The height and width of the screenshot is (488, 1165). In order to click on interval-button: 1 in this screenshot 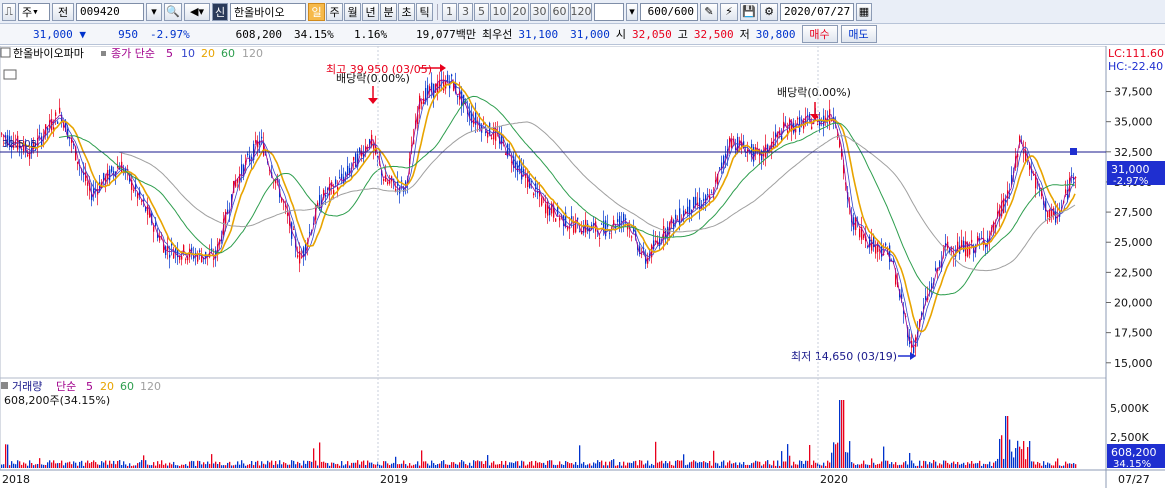, I will do `click(449, 11)`.